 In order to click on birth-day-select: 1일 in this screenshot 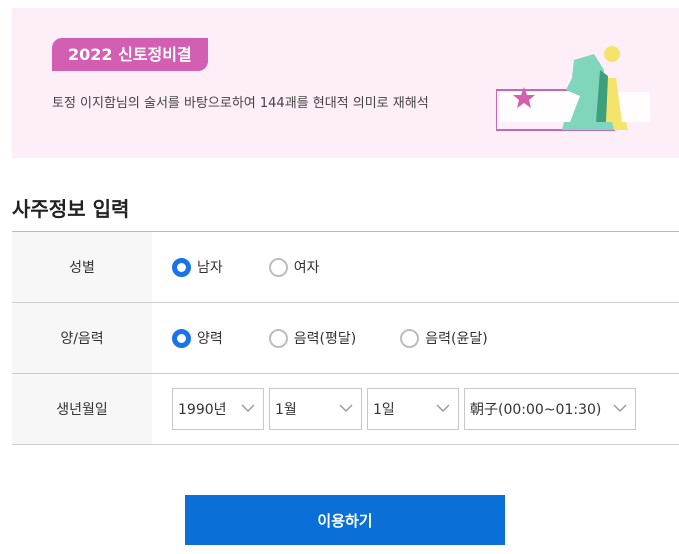, I will do `click(413, 409)`.